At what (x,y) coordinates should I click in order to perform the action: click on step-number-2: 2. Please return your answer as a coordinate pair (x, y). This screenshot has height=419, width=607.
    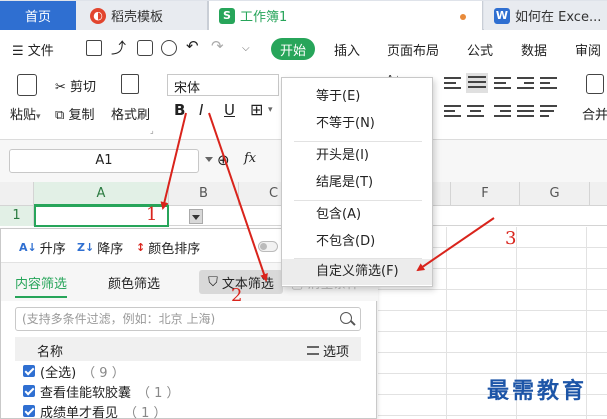
    Looking at the image, I should click on (237, 295).